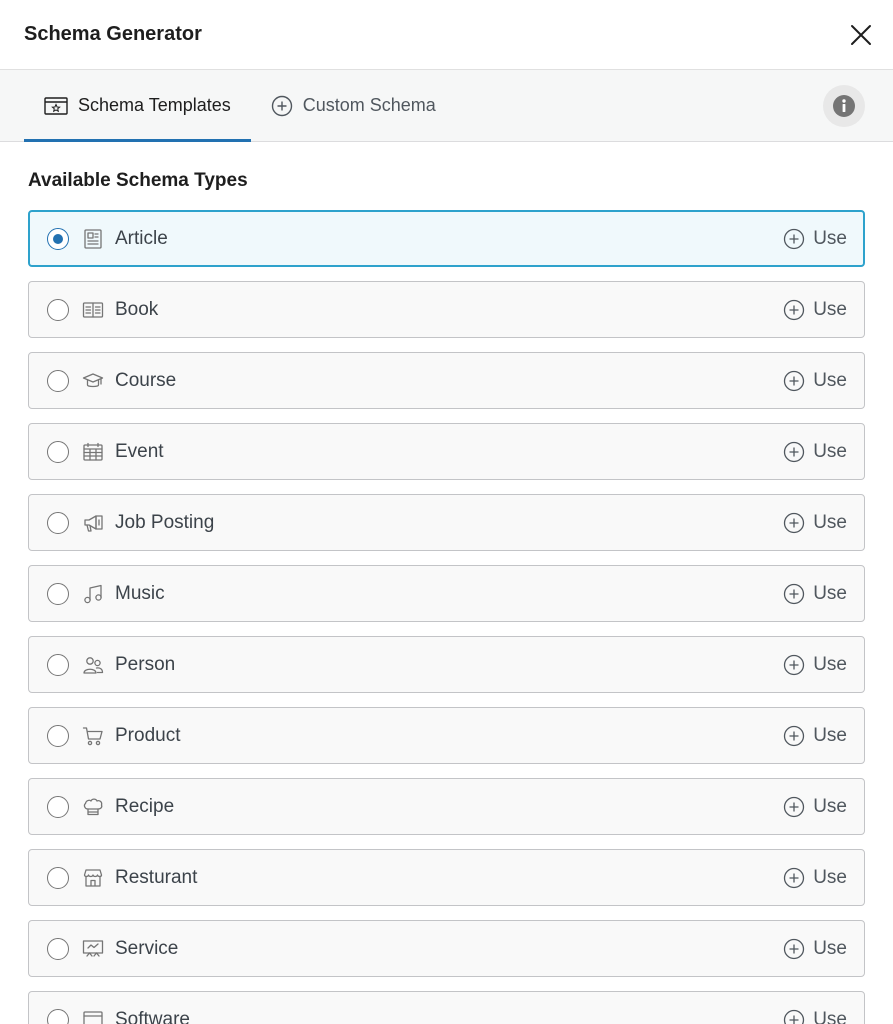 Image resolution: width=893 pixels, height=1024 pixels. Describe the element at coordinates (93, 665) in the screenshot. I see `people-icon` at that location.